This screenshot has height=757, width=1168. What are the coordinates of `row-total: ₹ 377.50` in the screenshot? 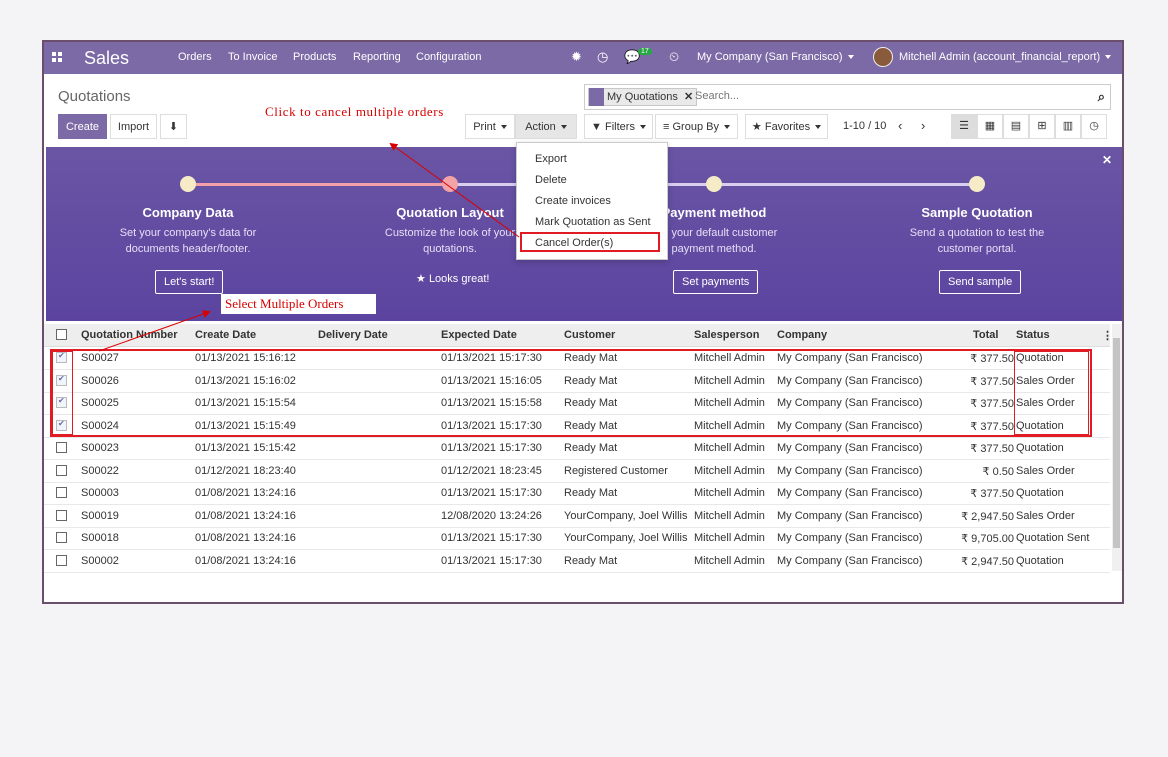 It's located at (992, 449).